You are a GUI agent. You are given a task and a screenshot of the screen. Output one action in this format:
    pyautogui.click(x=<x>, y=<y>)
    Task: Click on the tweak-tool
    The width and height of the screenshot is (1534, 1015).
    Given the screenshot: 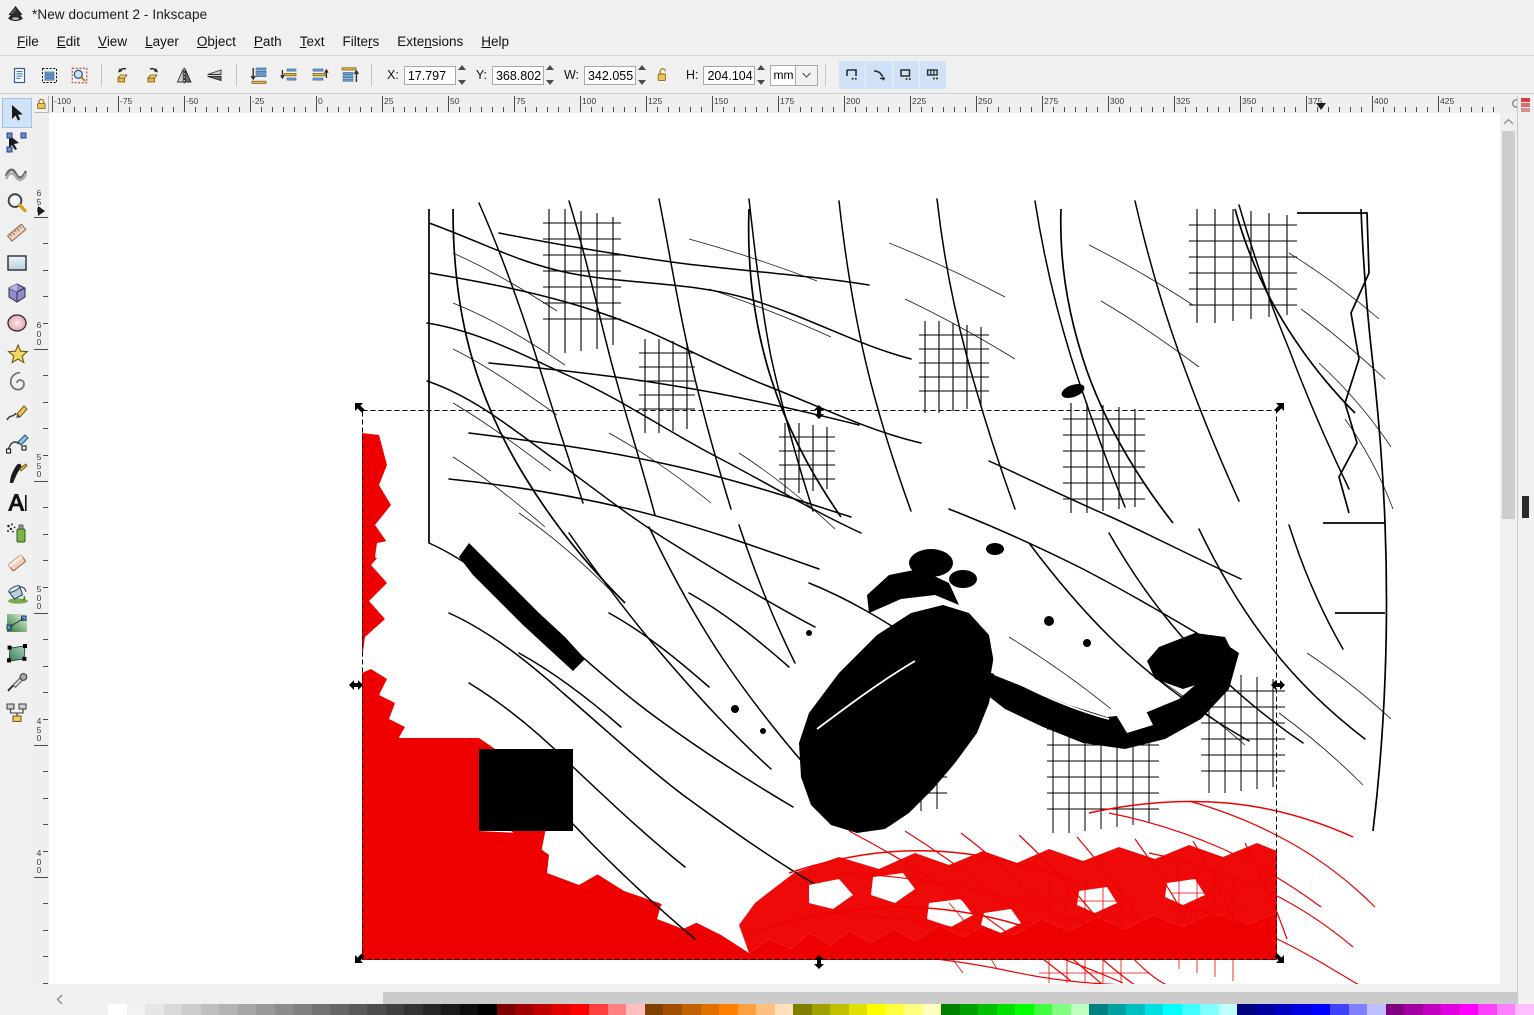 What is the action you would take?
    pyautogui.click(x=17, y=173)
    